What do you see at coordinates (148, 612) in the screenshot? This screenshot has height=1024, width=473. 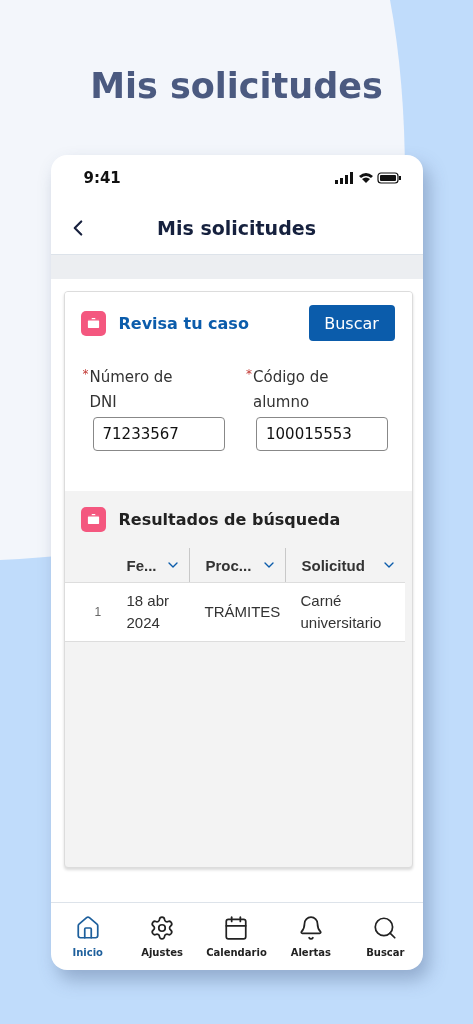 I see `table-cell-text: 18 abr 2024` at bounding box center [148, 612].